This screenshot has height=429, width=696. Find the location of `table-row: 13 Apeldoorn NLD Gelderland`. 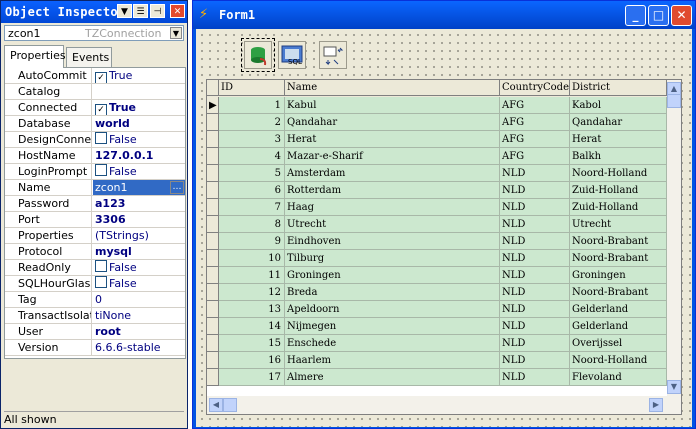

table-row: 13 Apeldoorn NLD Gelderland is located at coordinates (437, 309).